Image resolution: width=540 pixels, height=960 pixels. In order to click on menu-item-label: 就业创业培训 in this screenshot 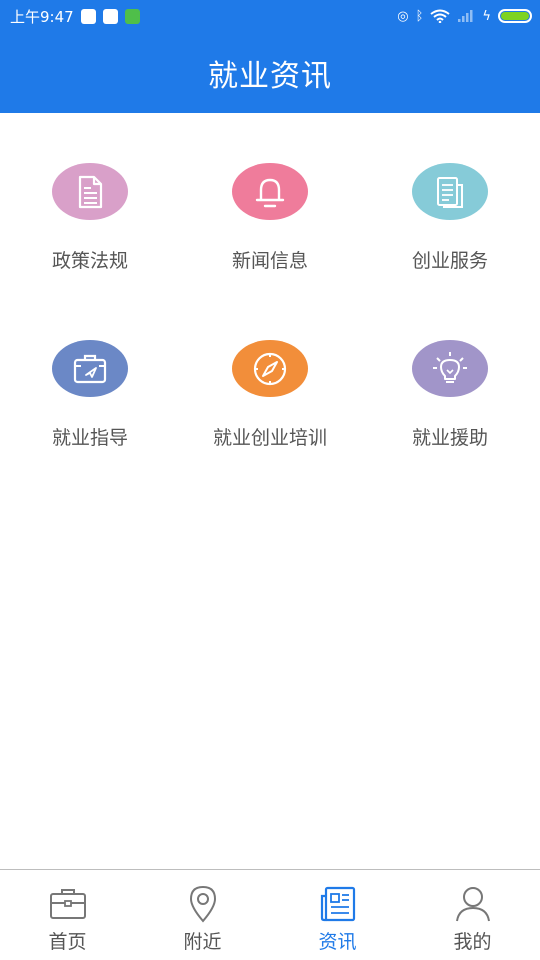, I will do `click(269, 438)`.